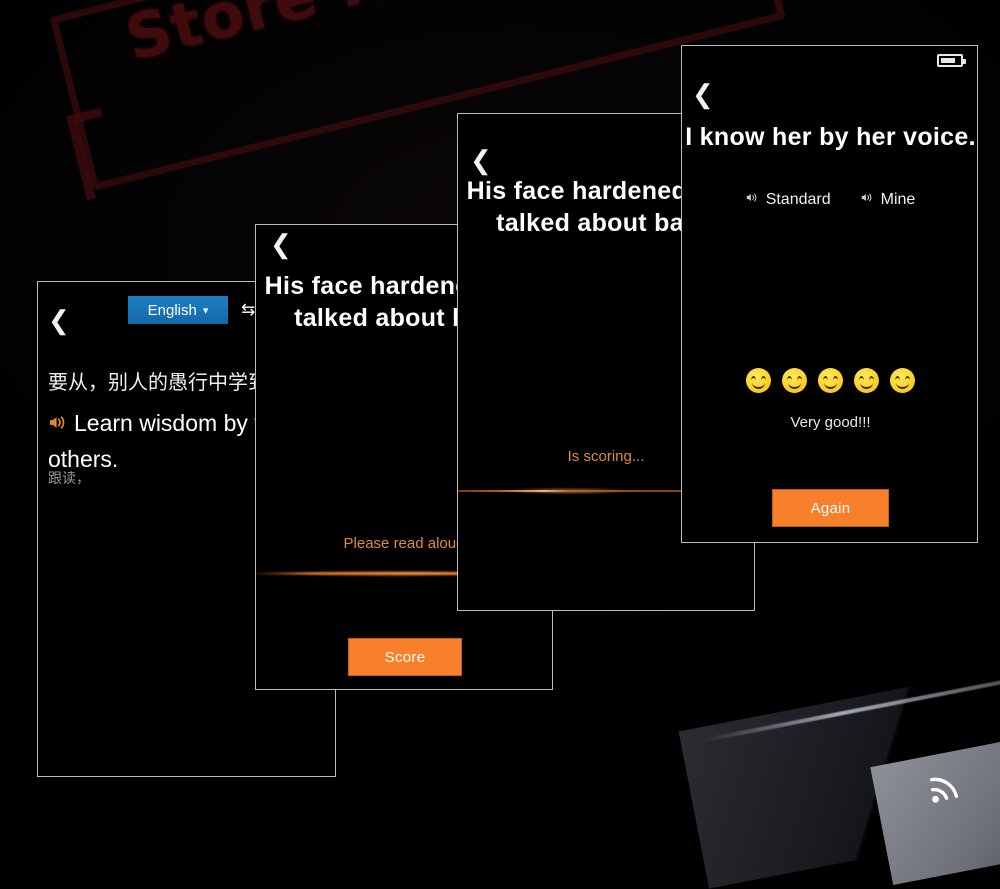  Describe the element at coordinates (798, 199) in the screenshot. I see `standard-label: Standard` at that location.